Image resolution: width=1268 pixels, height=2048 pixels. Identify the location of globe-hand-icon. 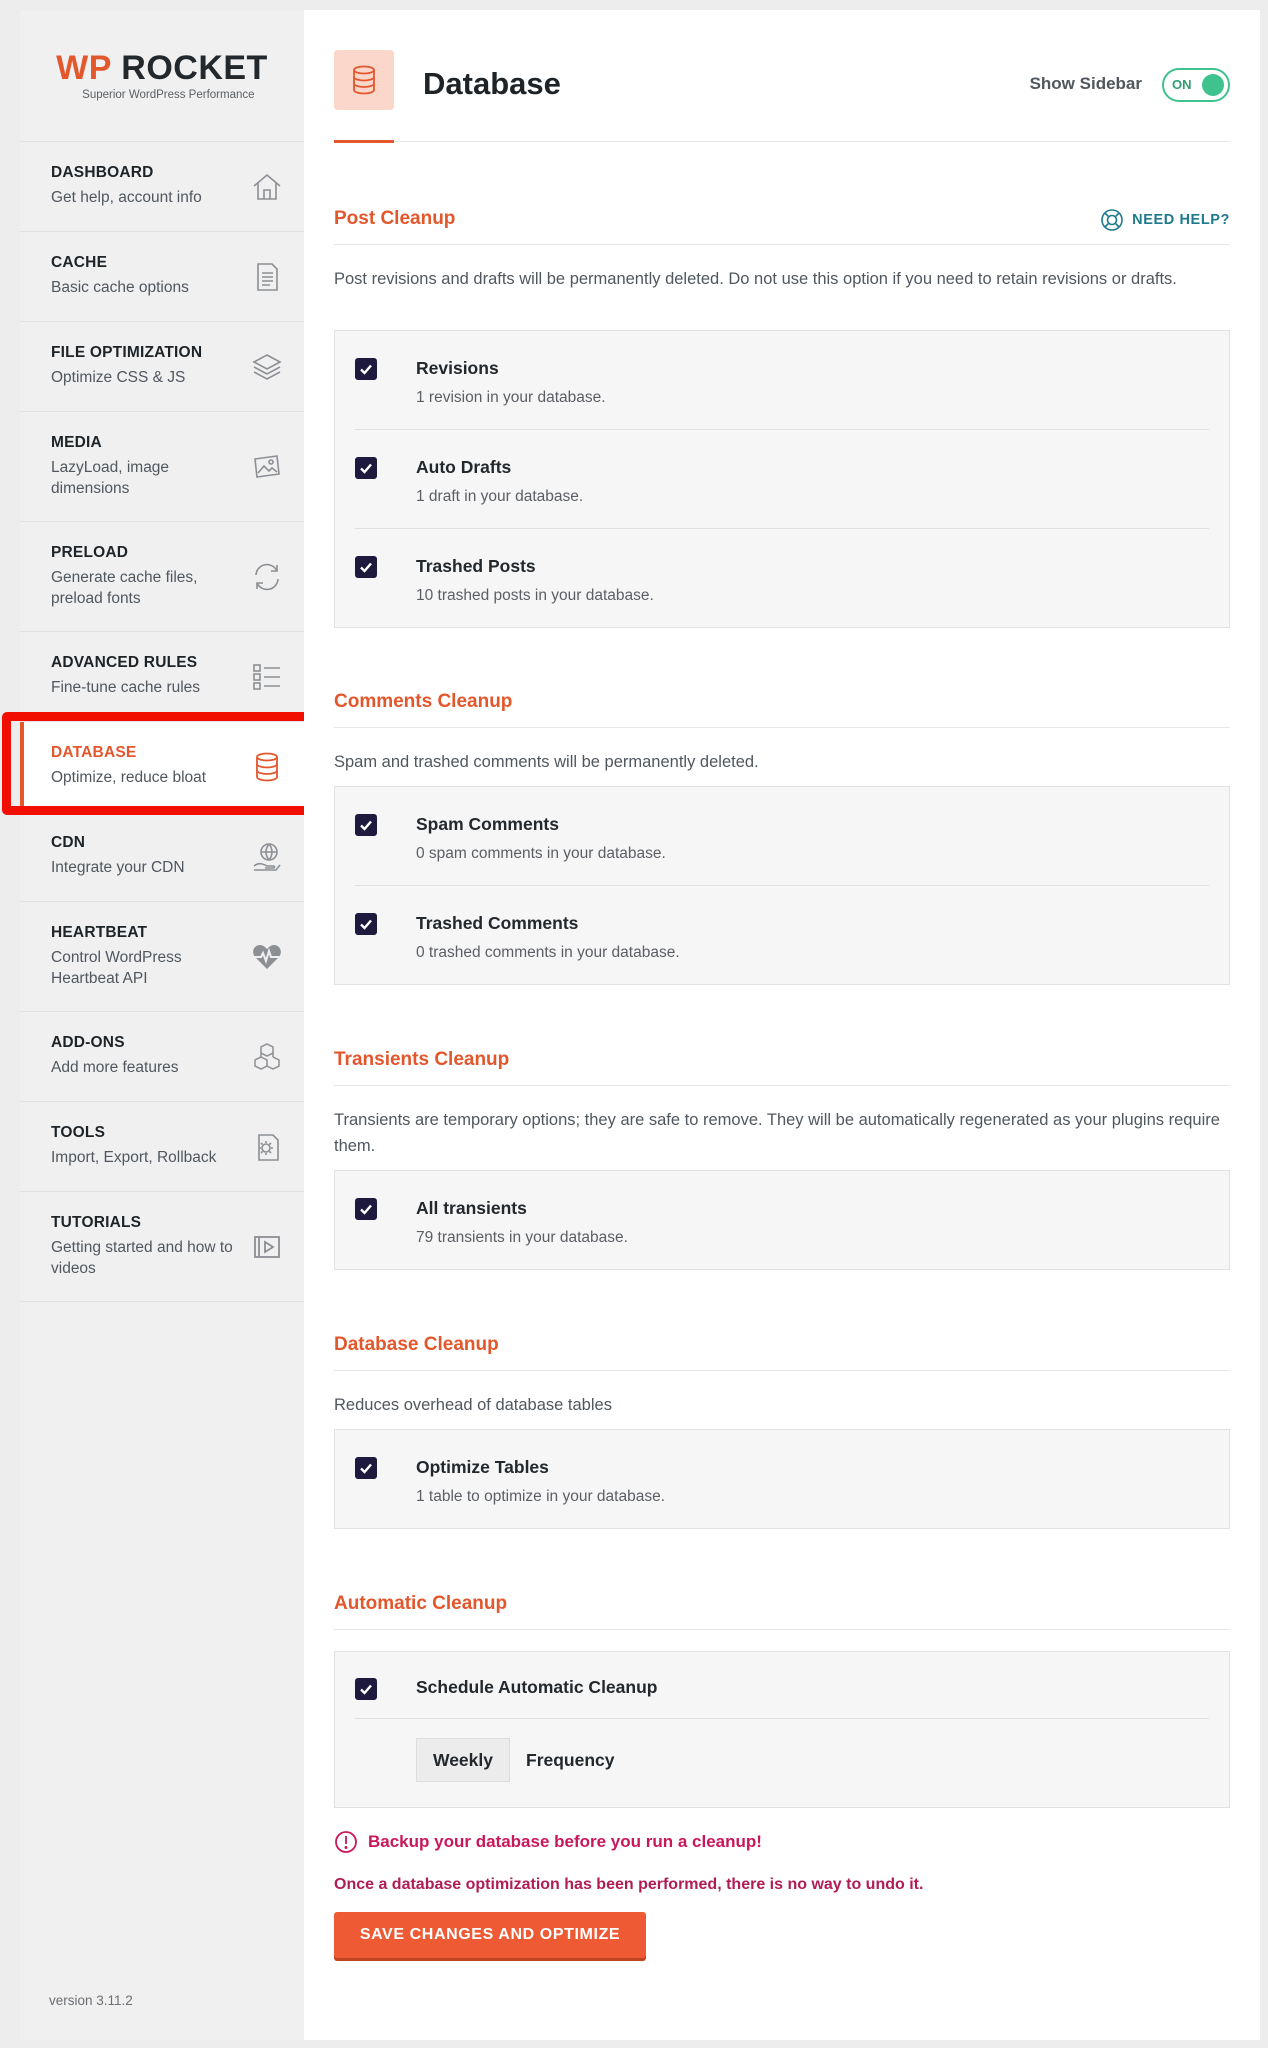
(267, 857).